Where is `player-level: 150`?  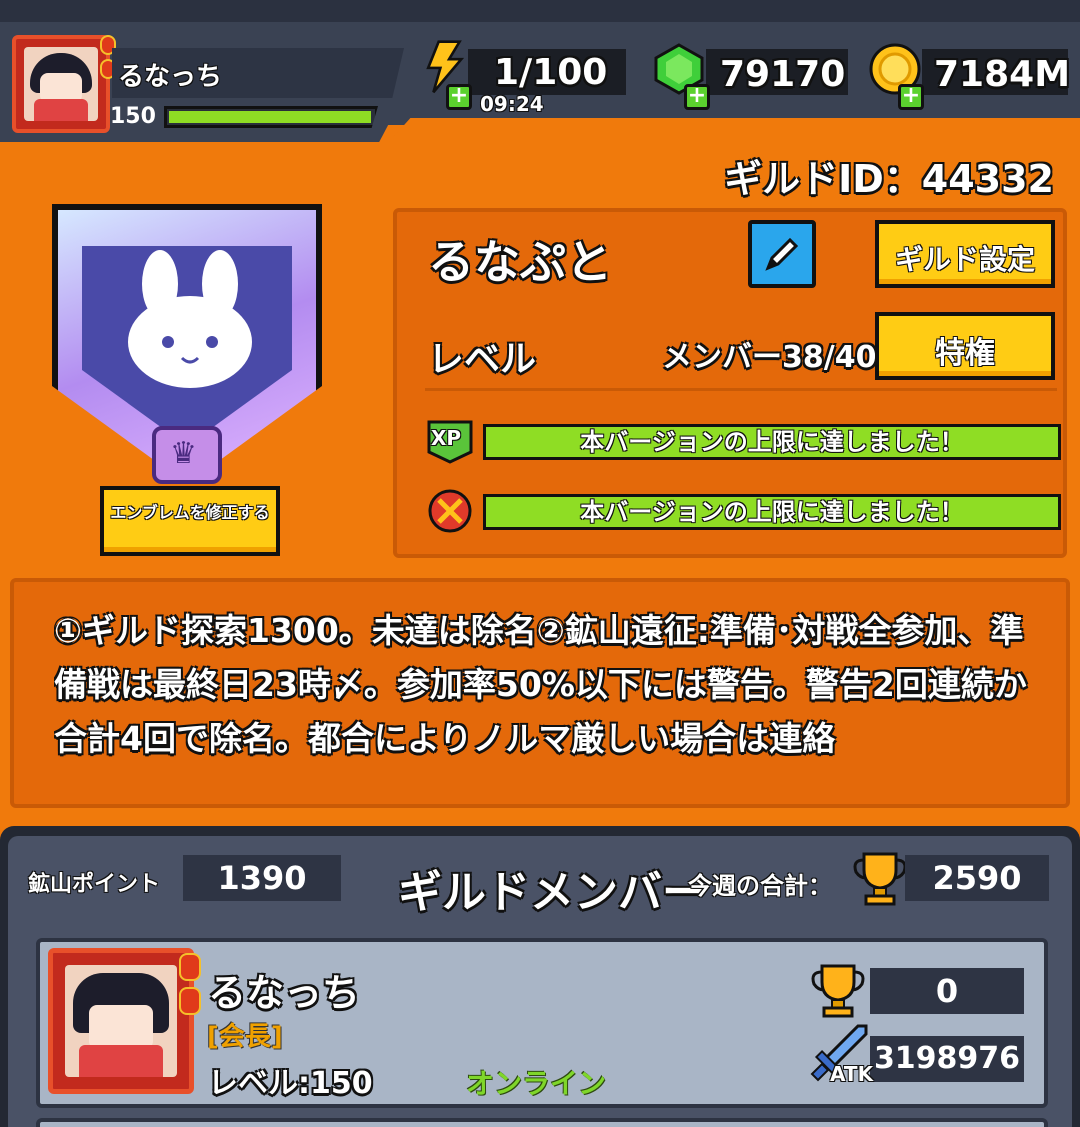
player-level: 150 is located at coordinates (133, 116).